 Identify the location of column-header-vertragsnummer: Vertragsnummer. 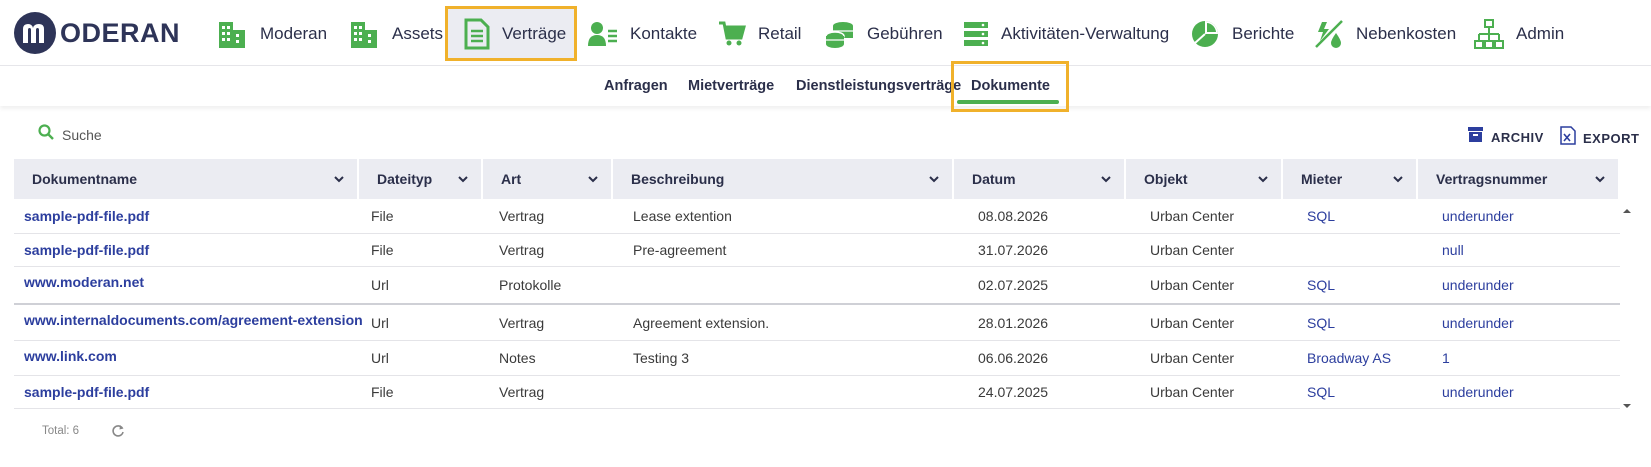
(1519, 179).